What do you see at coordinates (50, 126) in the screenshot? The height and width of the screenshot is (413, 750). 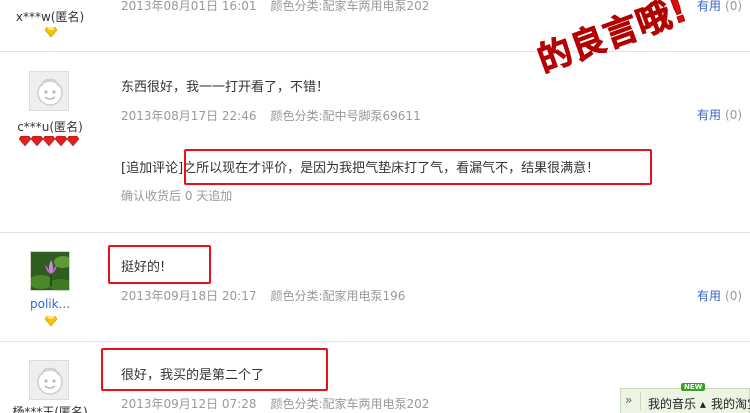 I see `reviewer-name: c***u(匿名)` at bounding box center [50, 126].